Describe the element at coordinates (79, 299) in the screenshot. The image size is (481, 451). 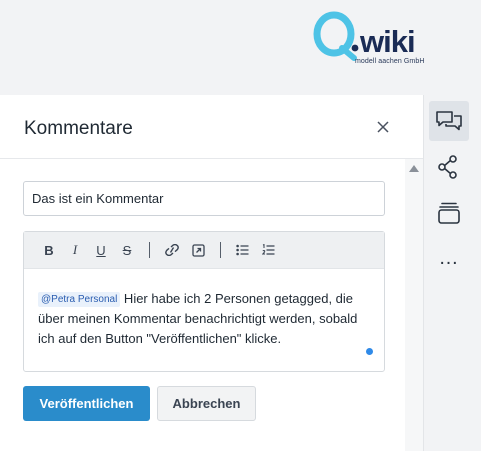
I see `mention-tag: @Petra Personal` at that location.